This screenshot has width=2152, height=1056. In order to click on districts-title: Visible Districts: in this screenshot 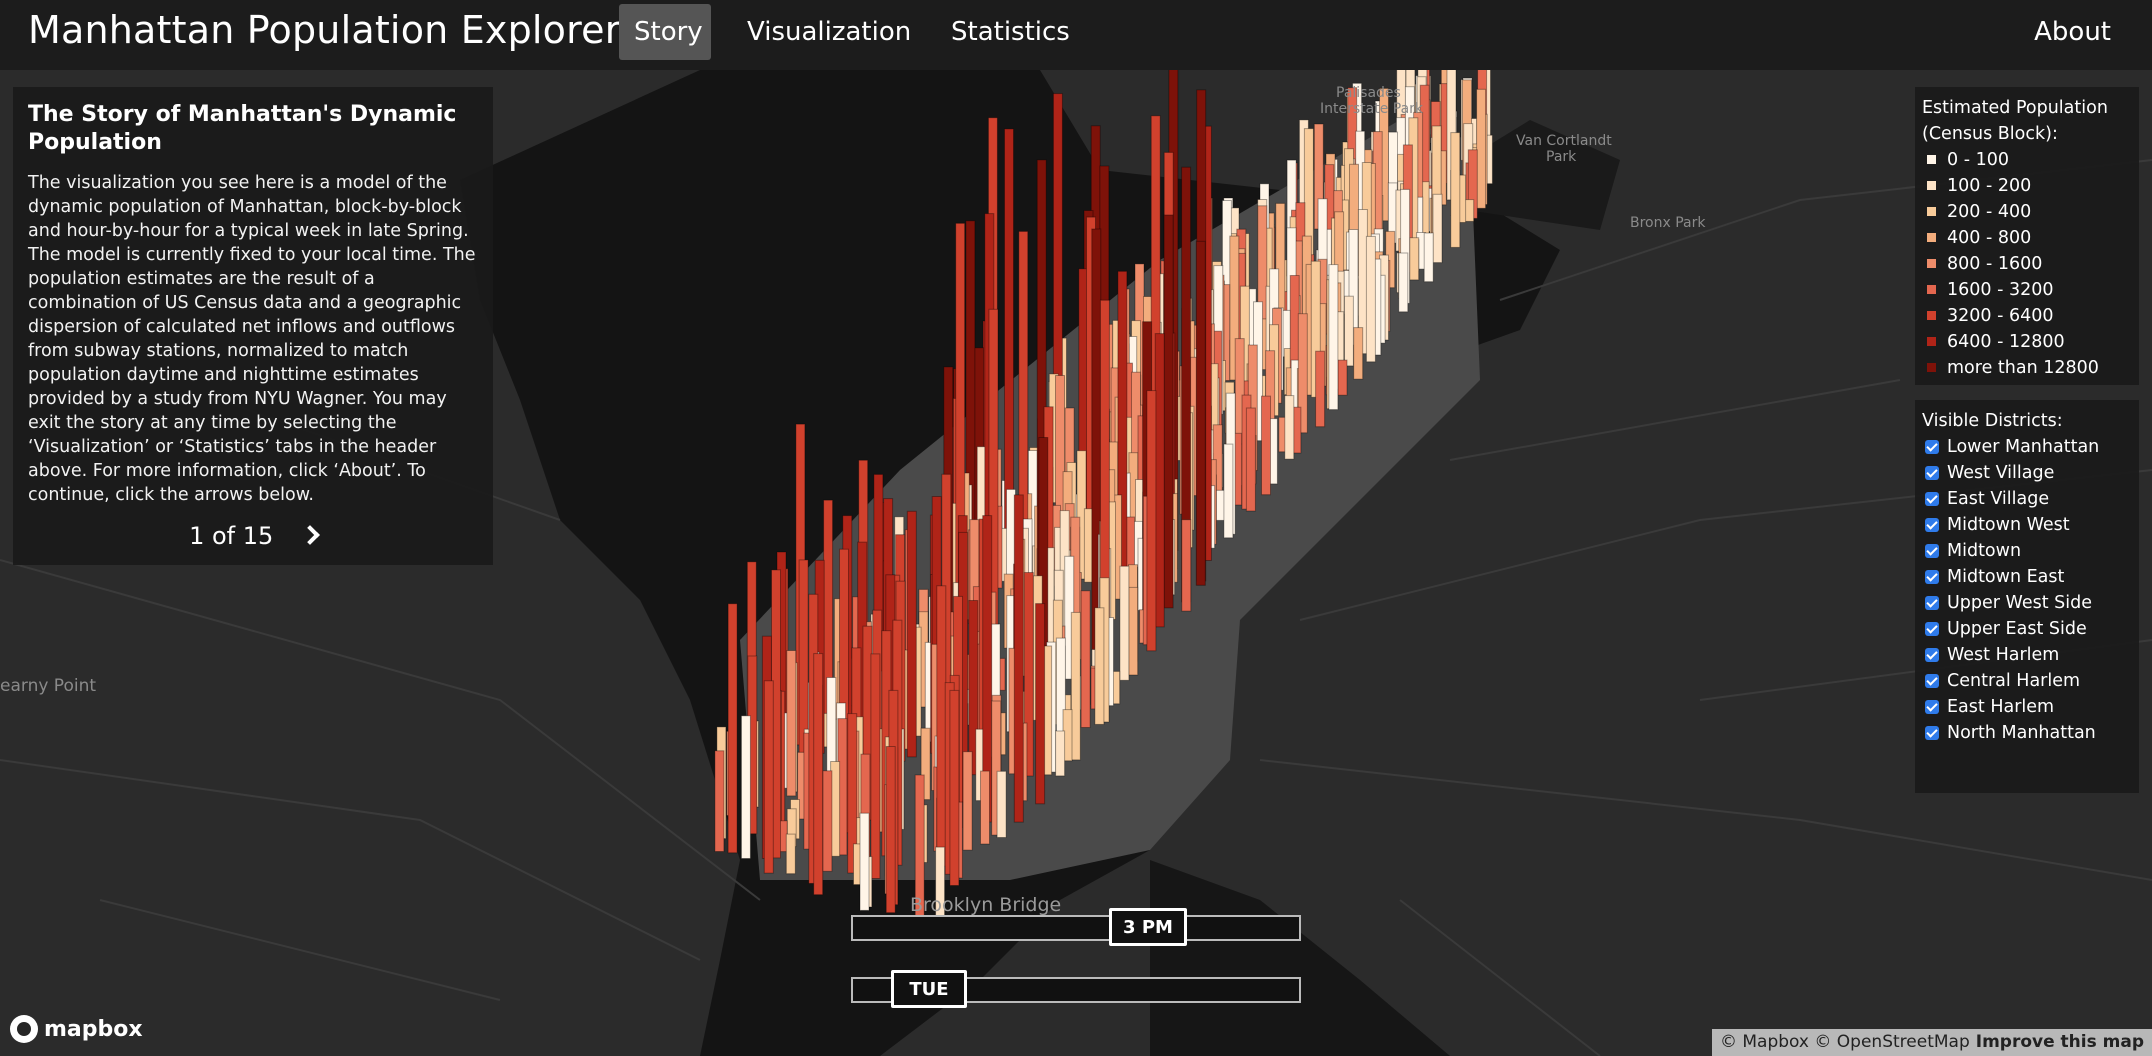, I will do `click(1992, 421)`.